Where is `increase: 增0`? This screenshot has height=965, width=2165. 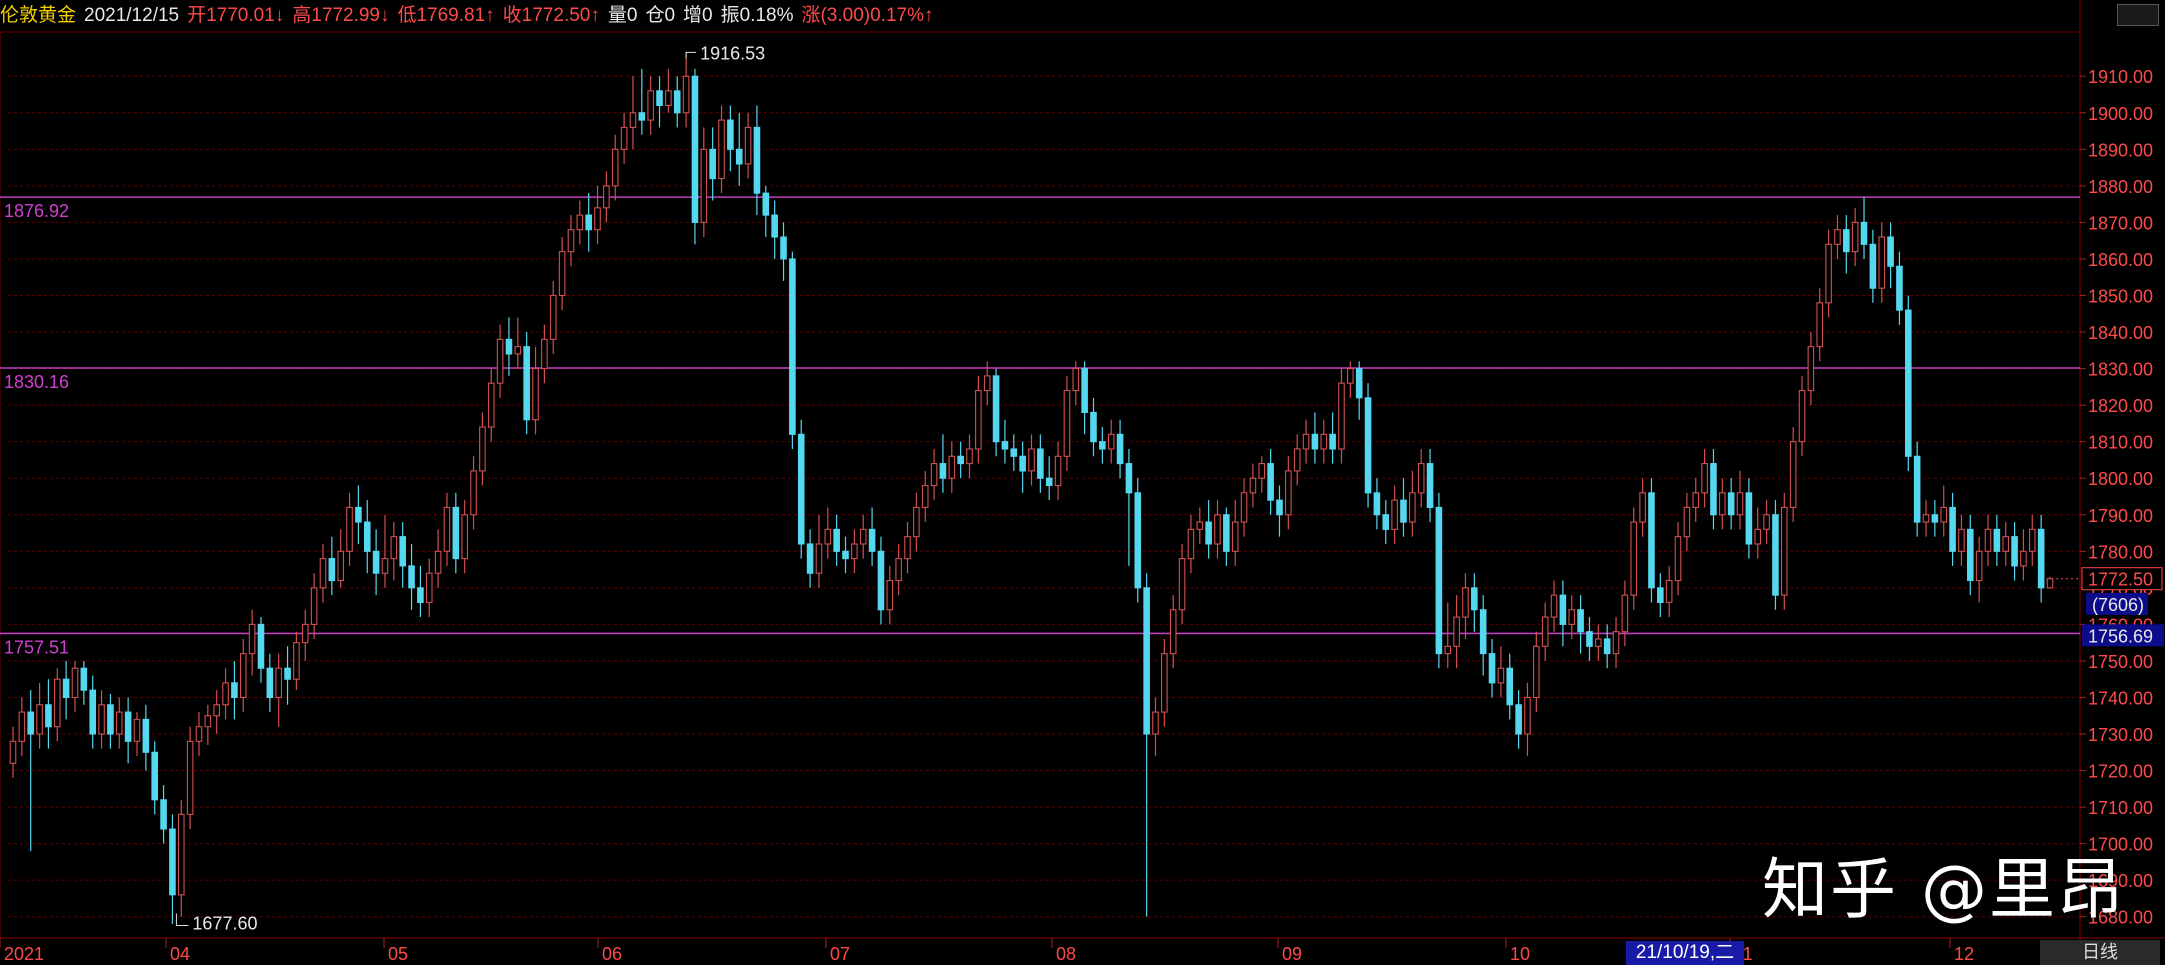
increase: 增0 is located at coordinates (698, 15).